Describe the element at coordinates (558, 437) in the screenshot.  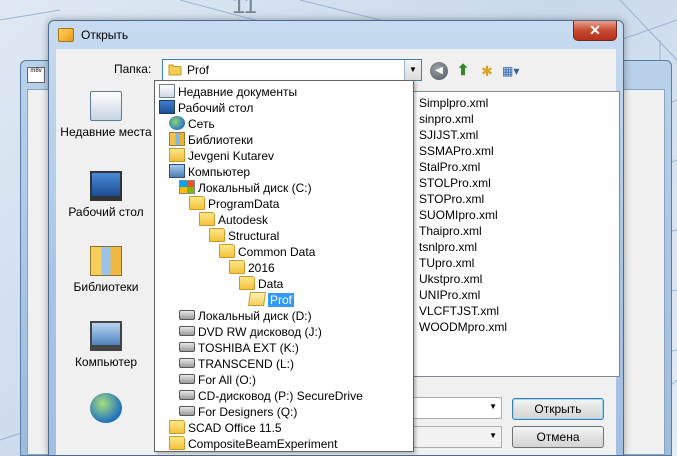
I see `cancel-button: Отмена` at that location.